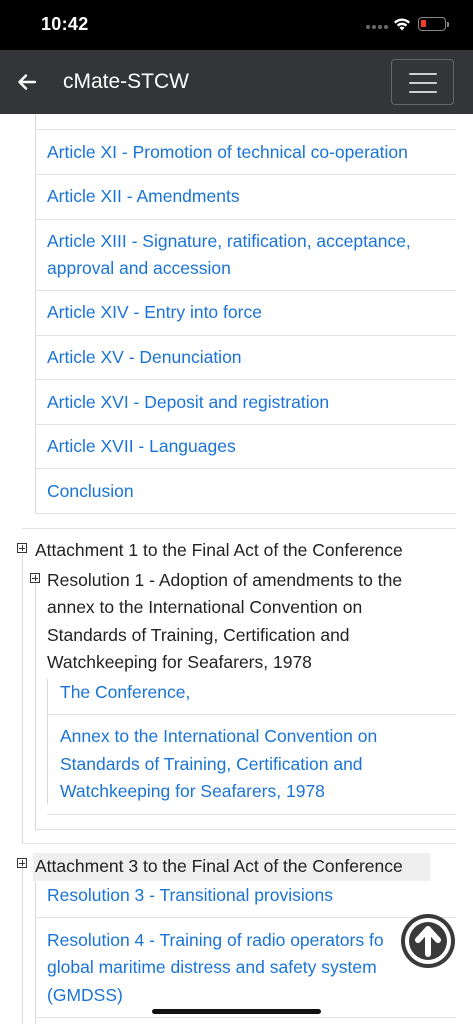 This screenshot has height=1024, width=473. I want to click on resolution-4-link-line: (GMDSS), so click(85, 996).